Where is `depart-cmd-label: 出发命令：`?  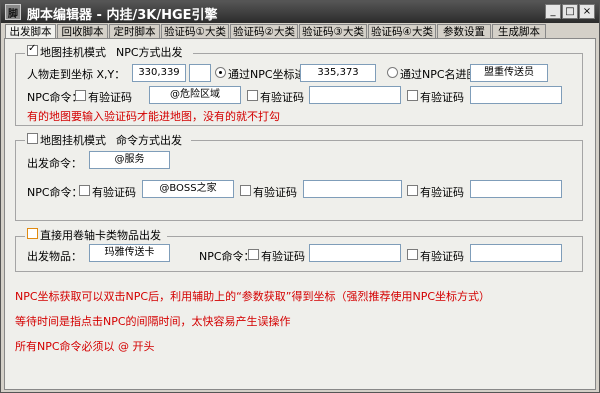
depart-cmd-label: 出发命令： is located at coordinates (54, 163).